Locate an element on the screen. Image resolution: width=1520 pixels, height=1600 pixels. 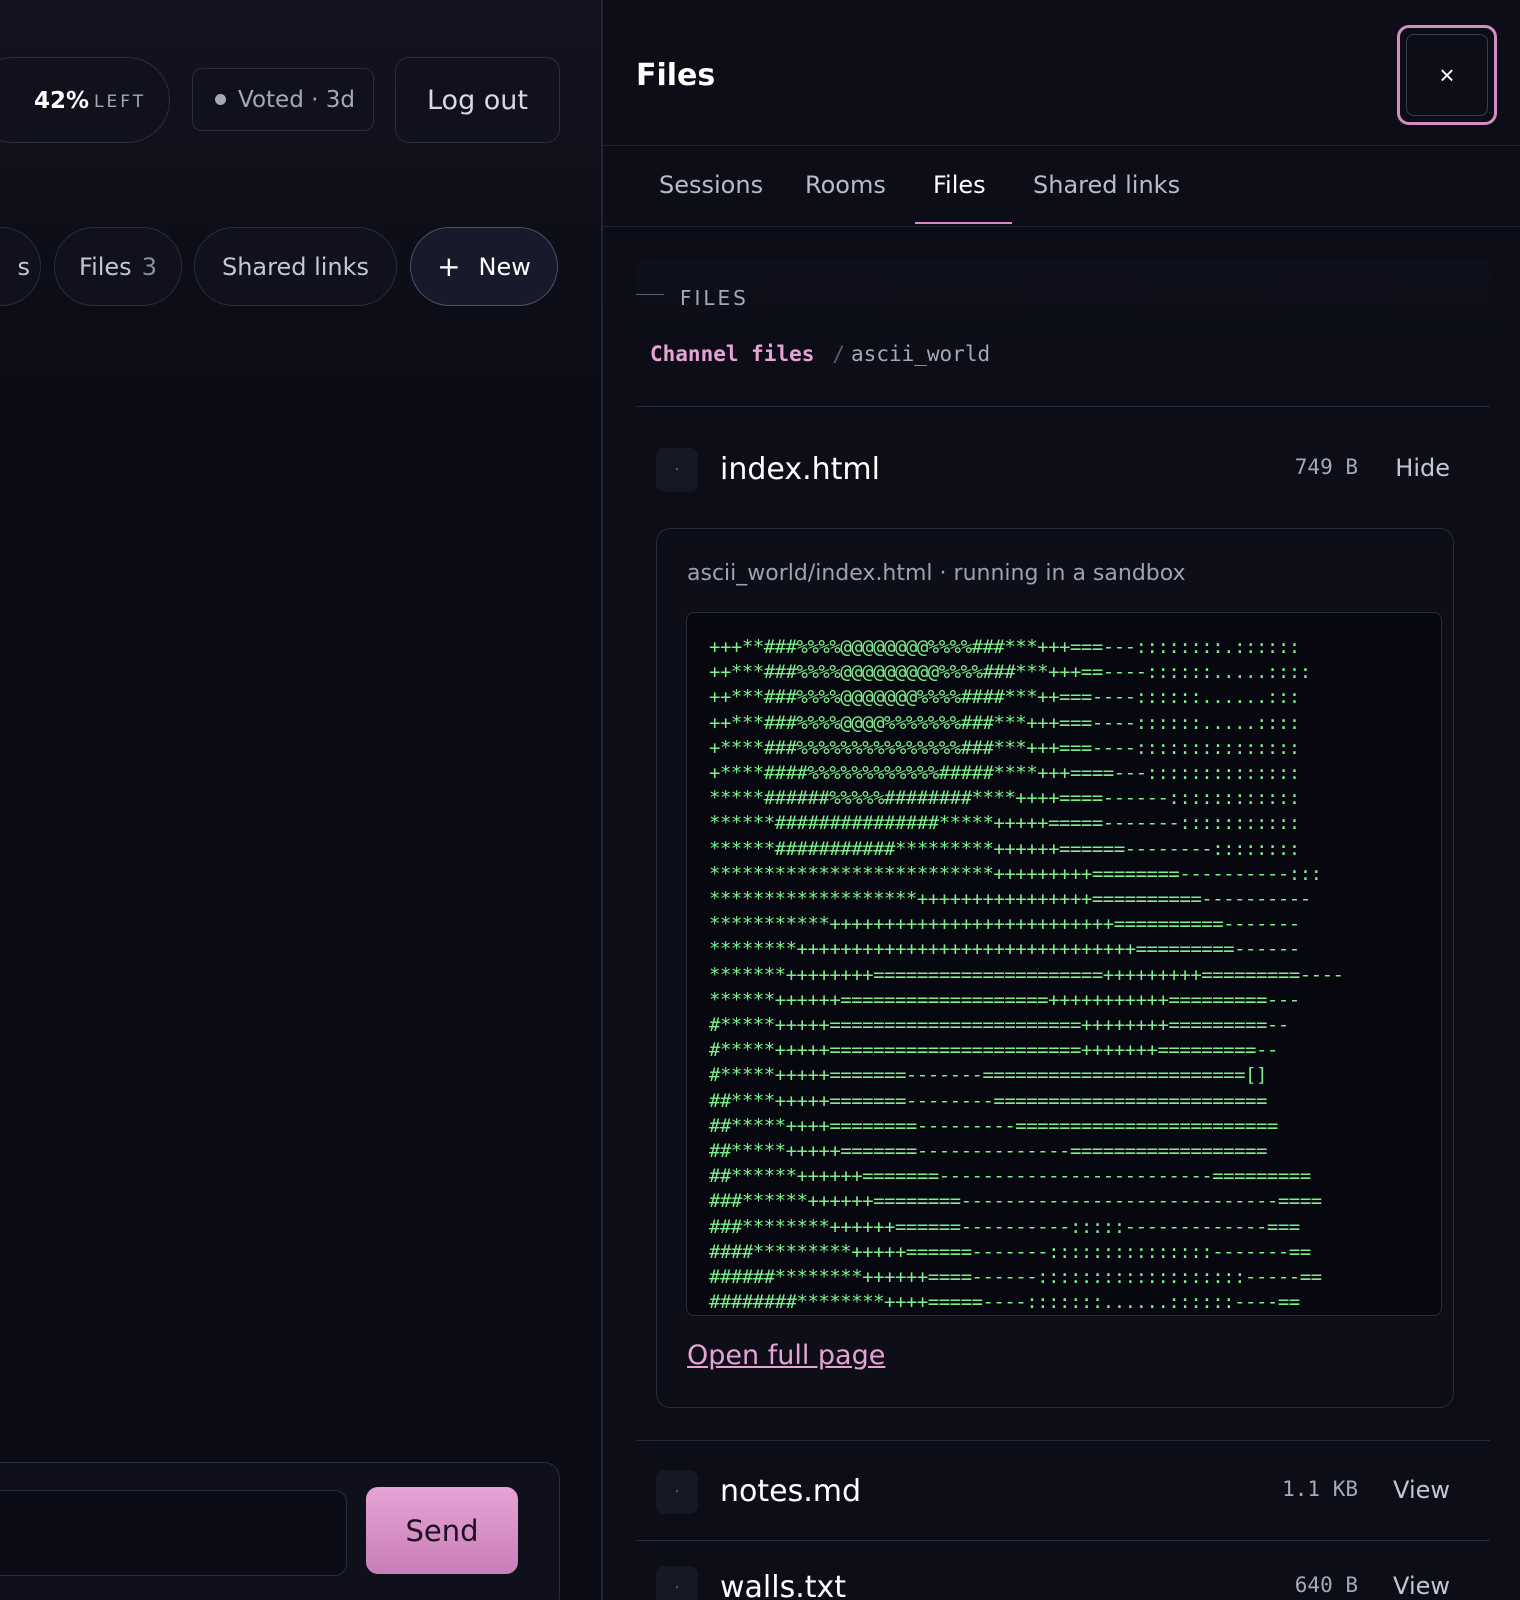
file-name: walls.txt is located at coordinates (783, 1585).